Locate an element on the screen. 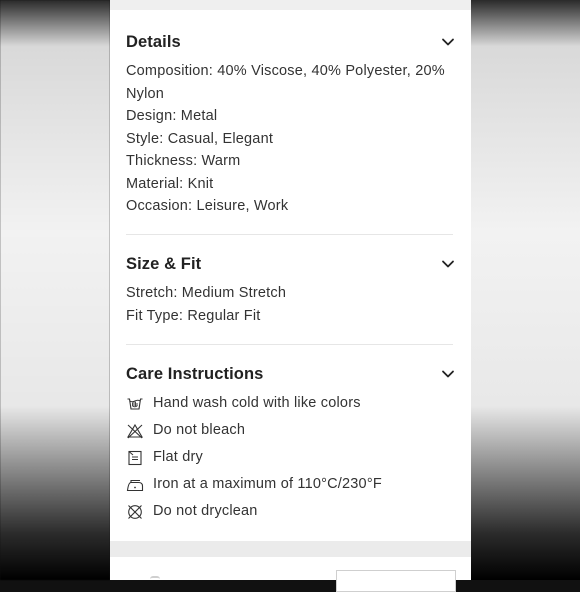 Image resolution: width=580 pixels, height=592 pixels. care-title: Care Instructions is located at coordinates (195, 373).